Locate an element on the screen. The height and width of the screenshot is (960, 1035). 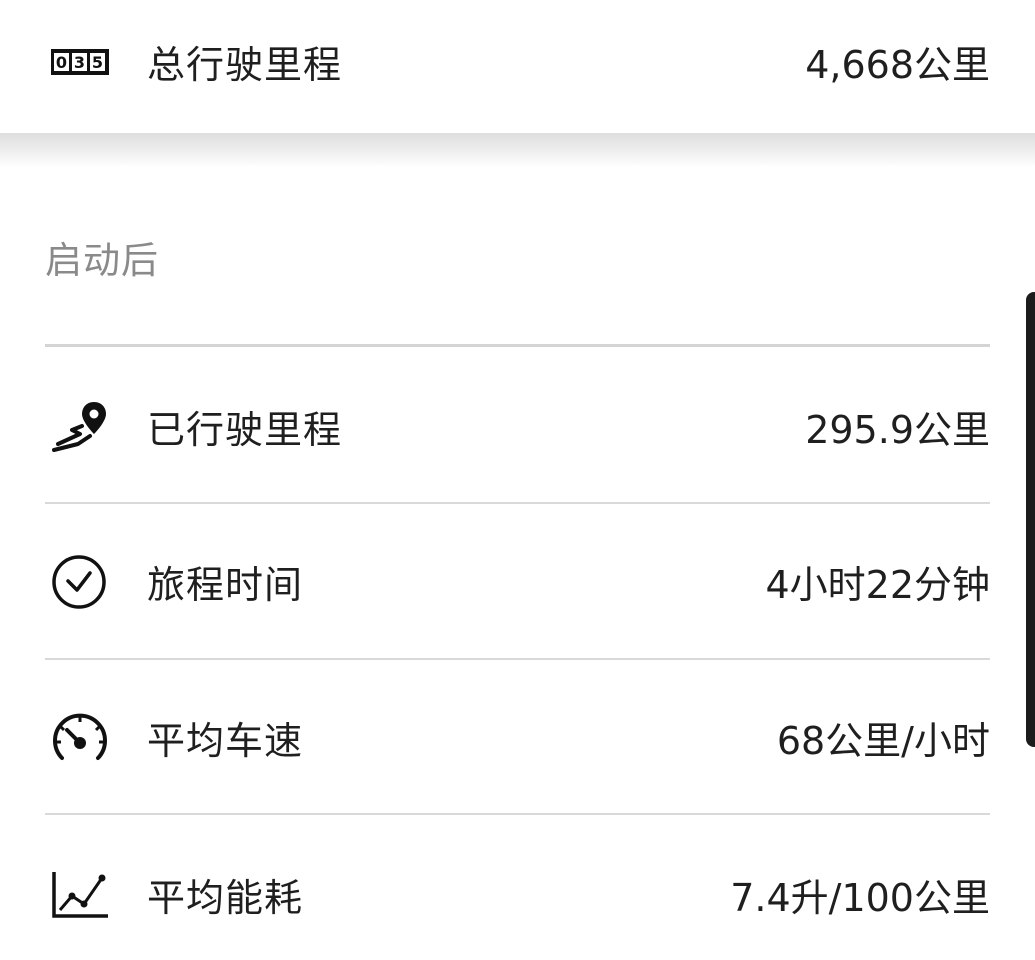
svg-text: 3 is located at coordinates (79, 62).